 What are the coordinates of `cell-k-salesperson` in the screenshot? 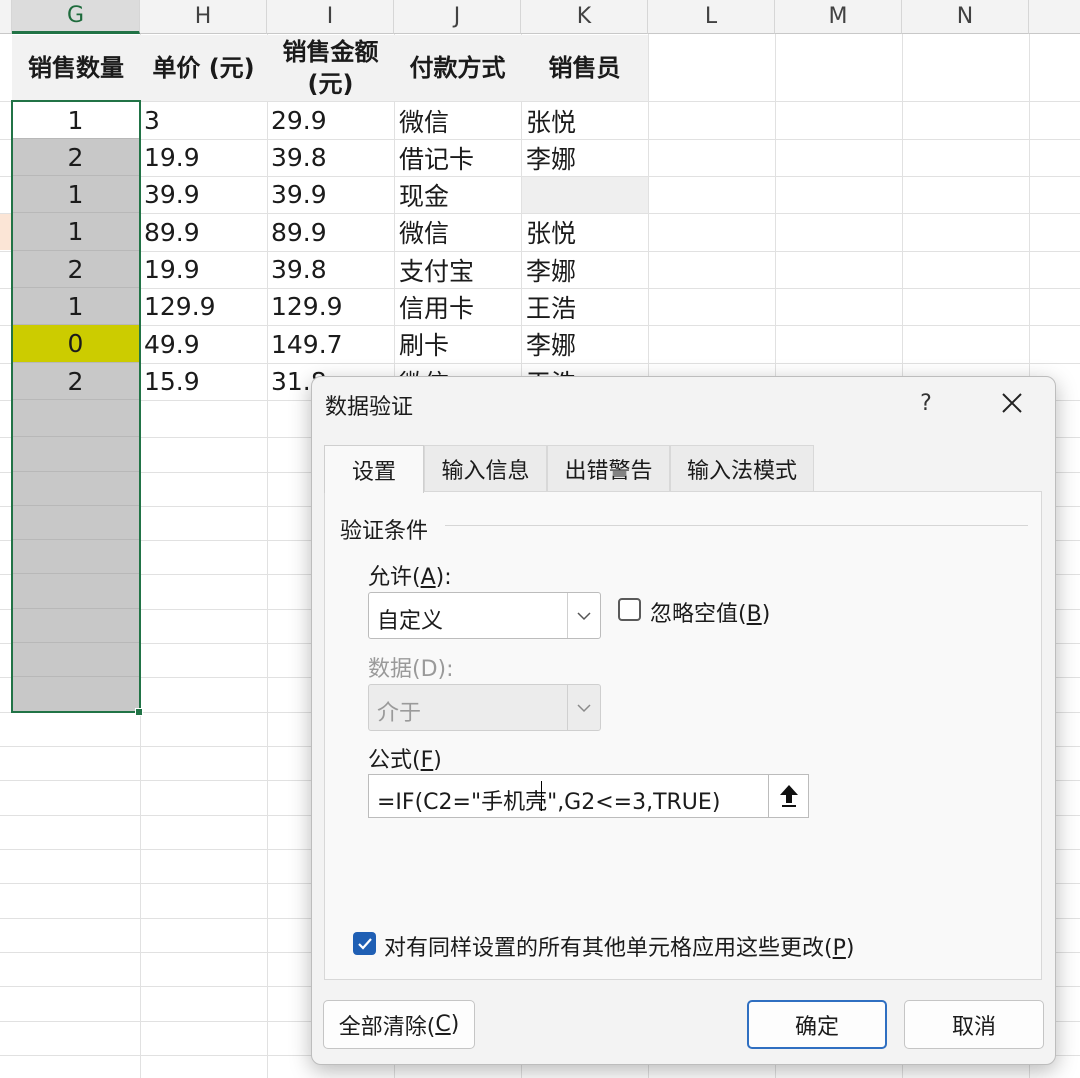 It's located at (586, 194).